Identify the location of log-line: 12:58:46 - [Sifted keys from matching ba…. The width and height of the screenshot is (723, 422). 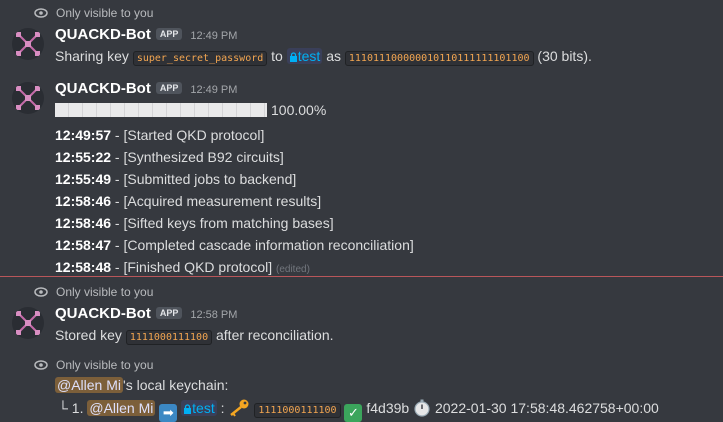
(194, 223).